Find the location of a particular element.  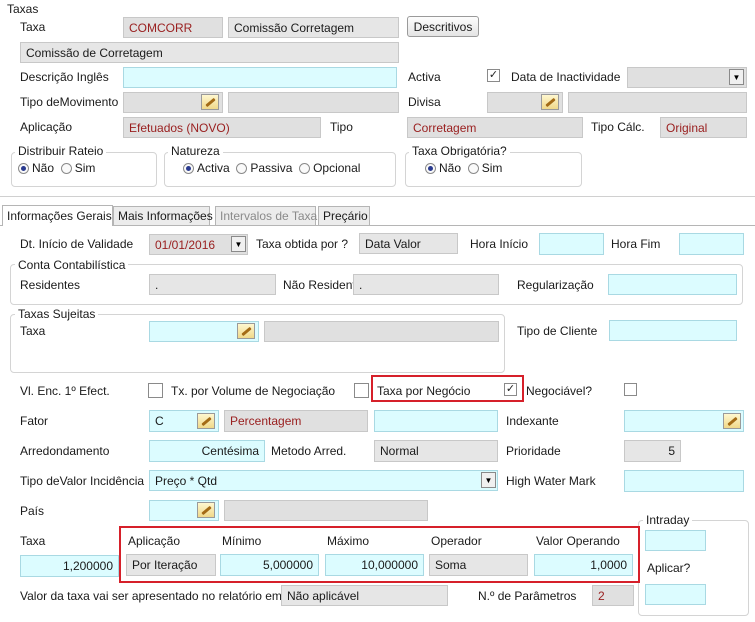

valor-taxa-field: Não aplicável is located at coordinates (364, 595).